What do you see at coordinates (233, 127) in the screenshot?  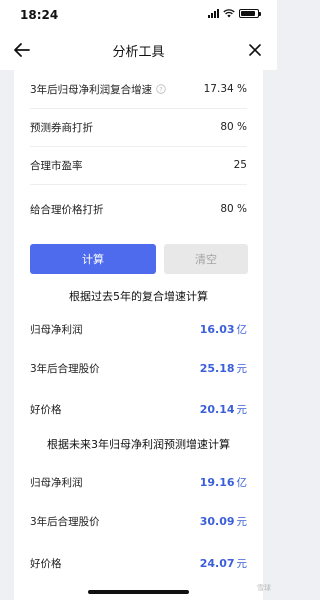 I see `broker-discount-value: 80 %` at bounding box center [233, 127].